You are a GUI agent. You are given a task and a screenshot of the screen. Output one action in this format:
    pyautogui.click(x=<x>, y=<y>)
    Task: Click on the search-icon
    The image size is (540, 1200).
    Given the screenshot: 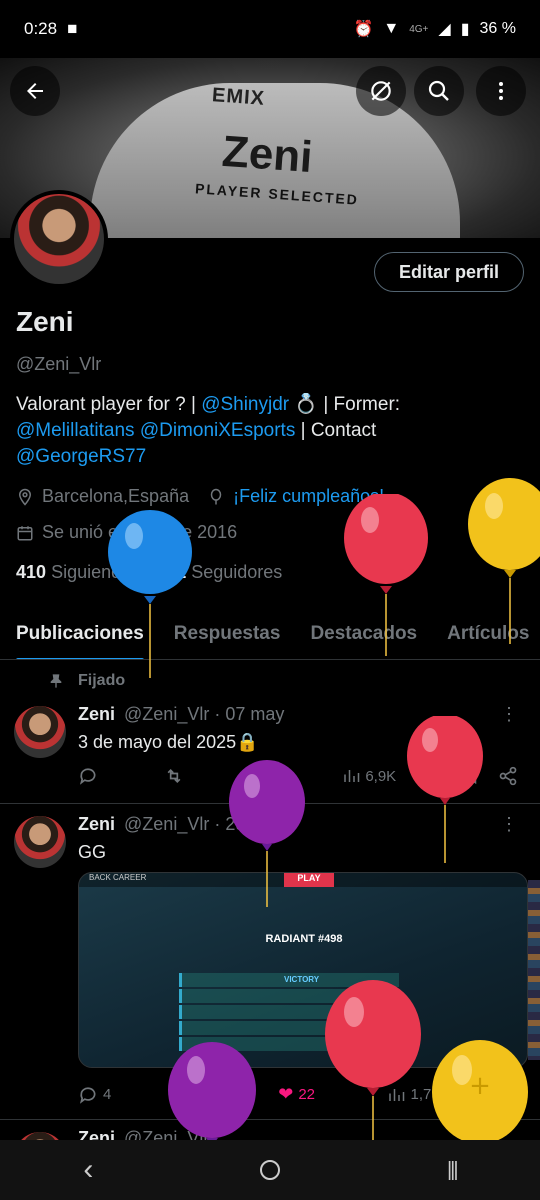 What is the action you would take?
    pyautogui.click(x=438, y=90)
    